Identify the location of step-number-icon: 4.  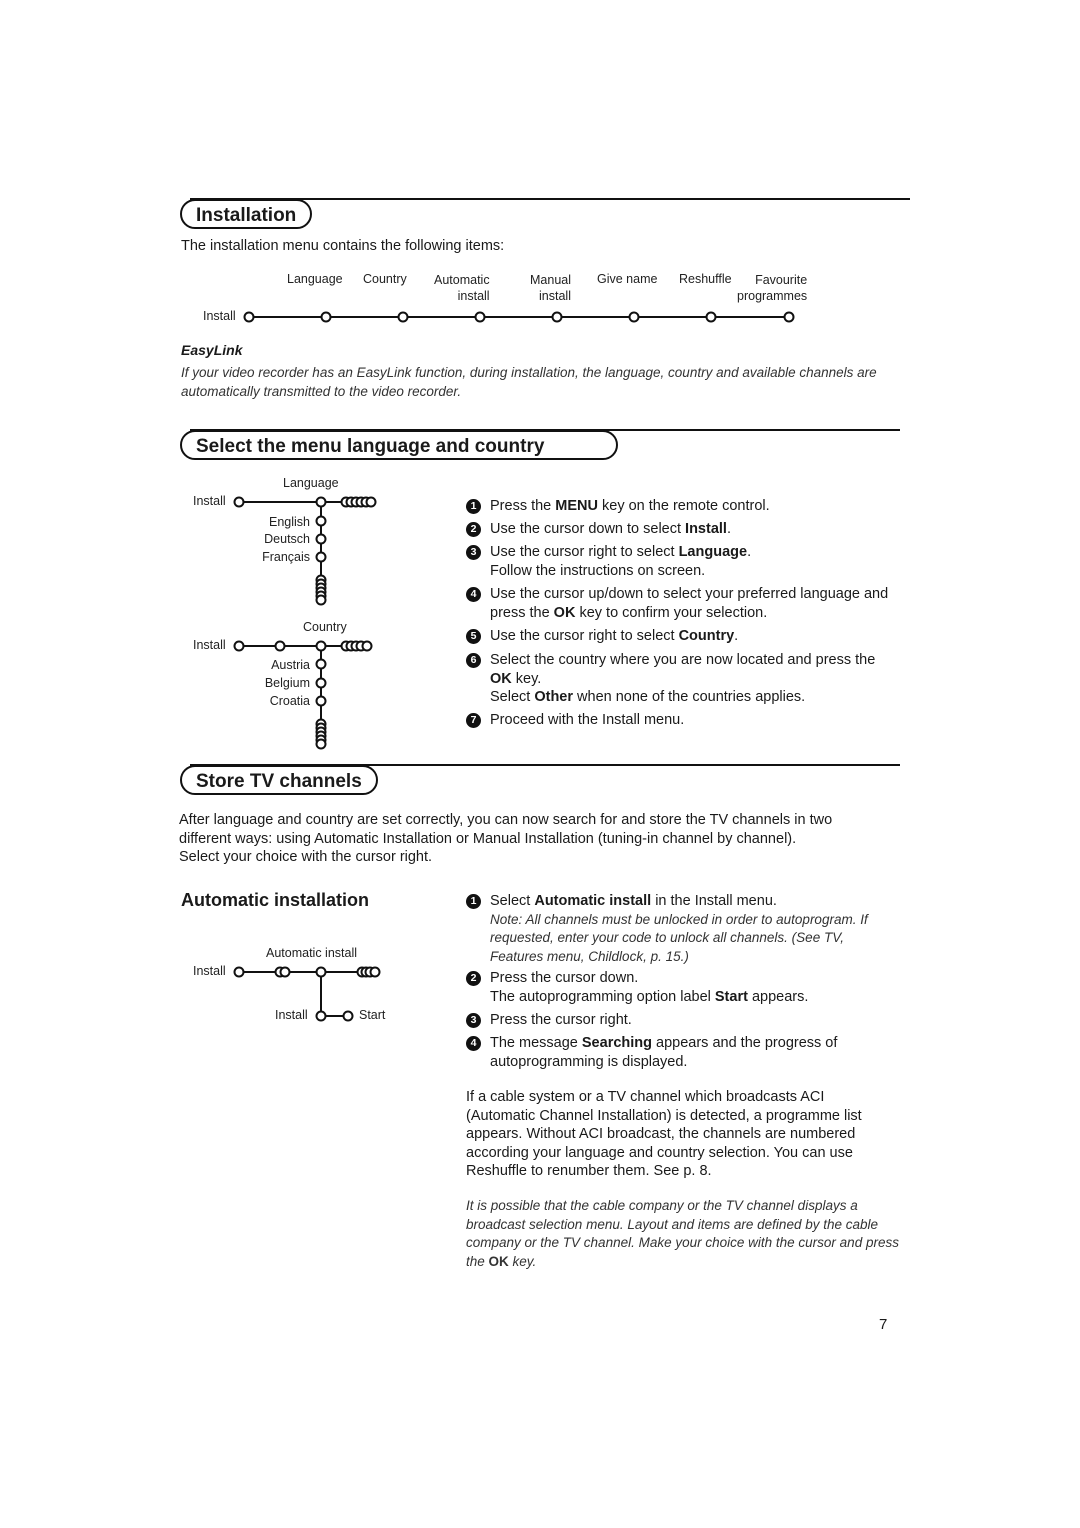
(473, 1043).